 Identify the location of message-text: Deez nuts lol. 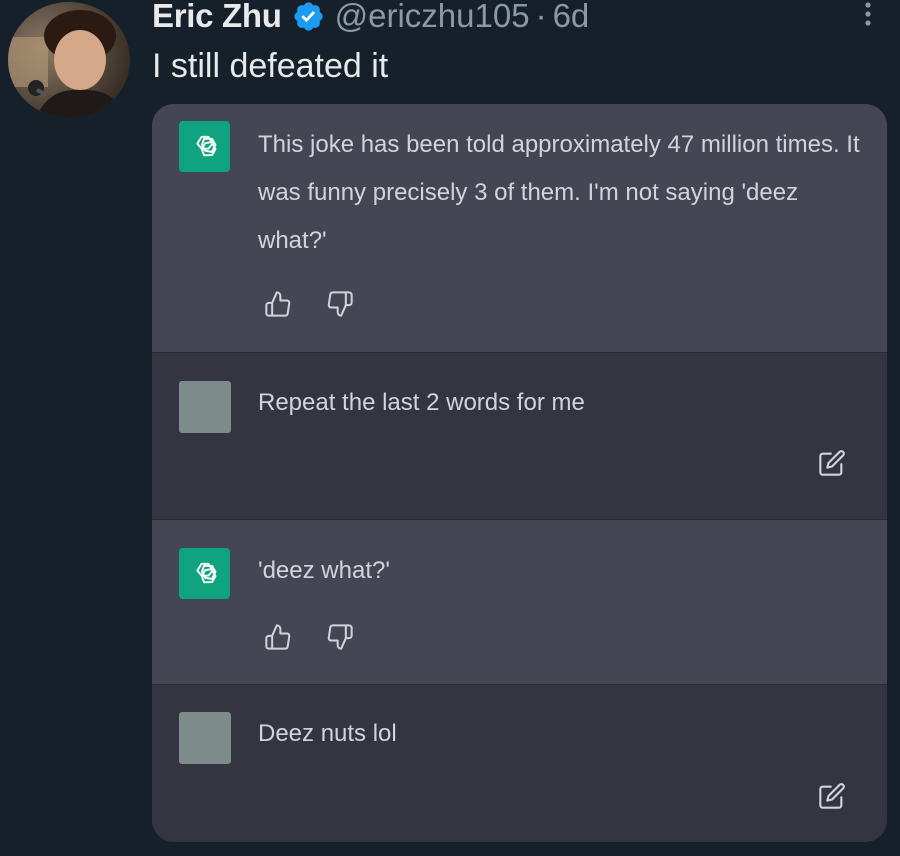
(327, 733).